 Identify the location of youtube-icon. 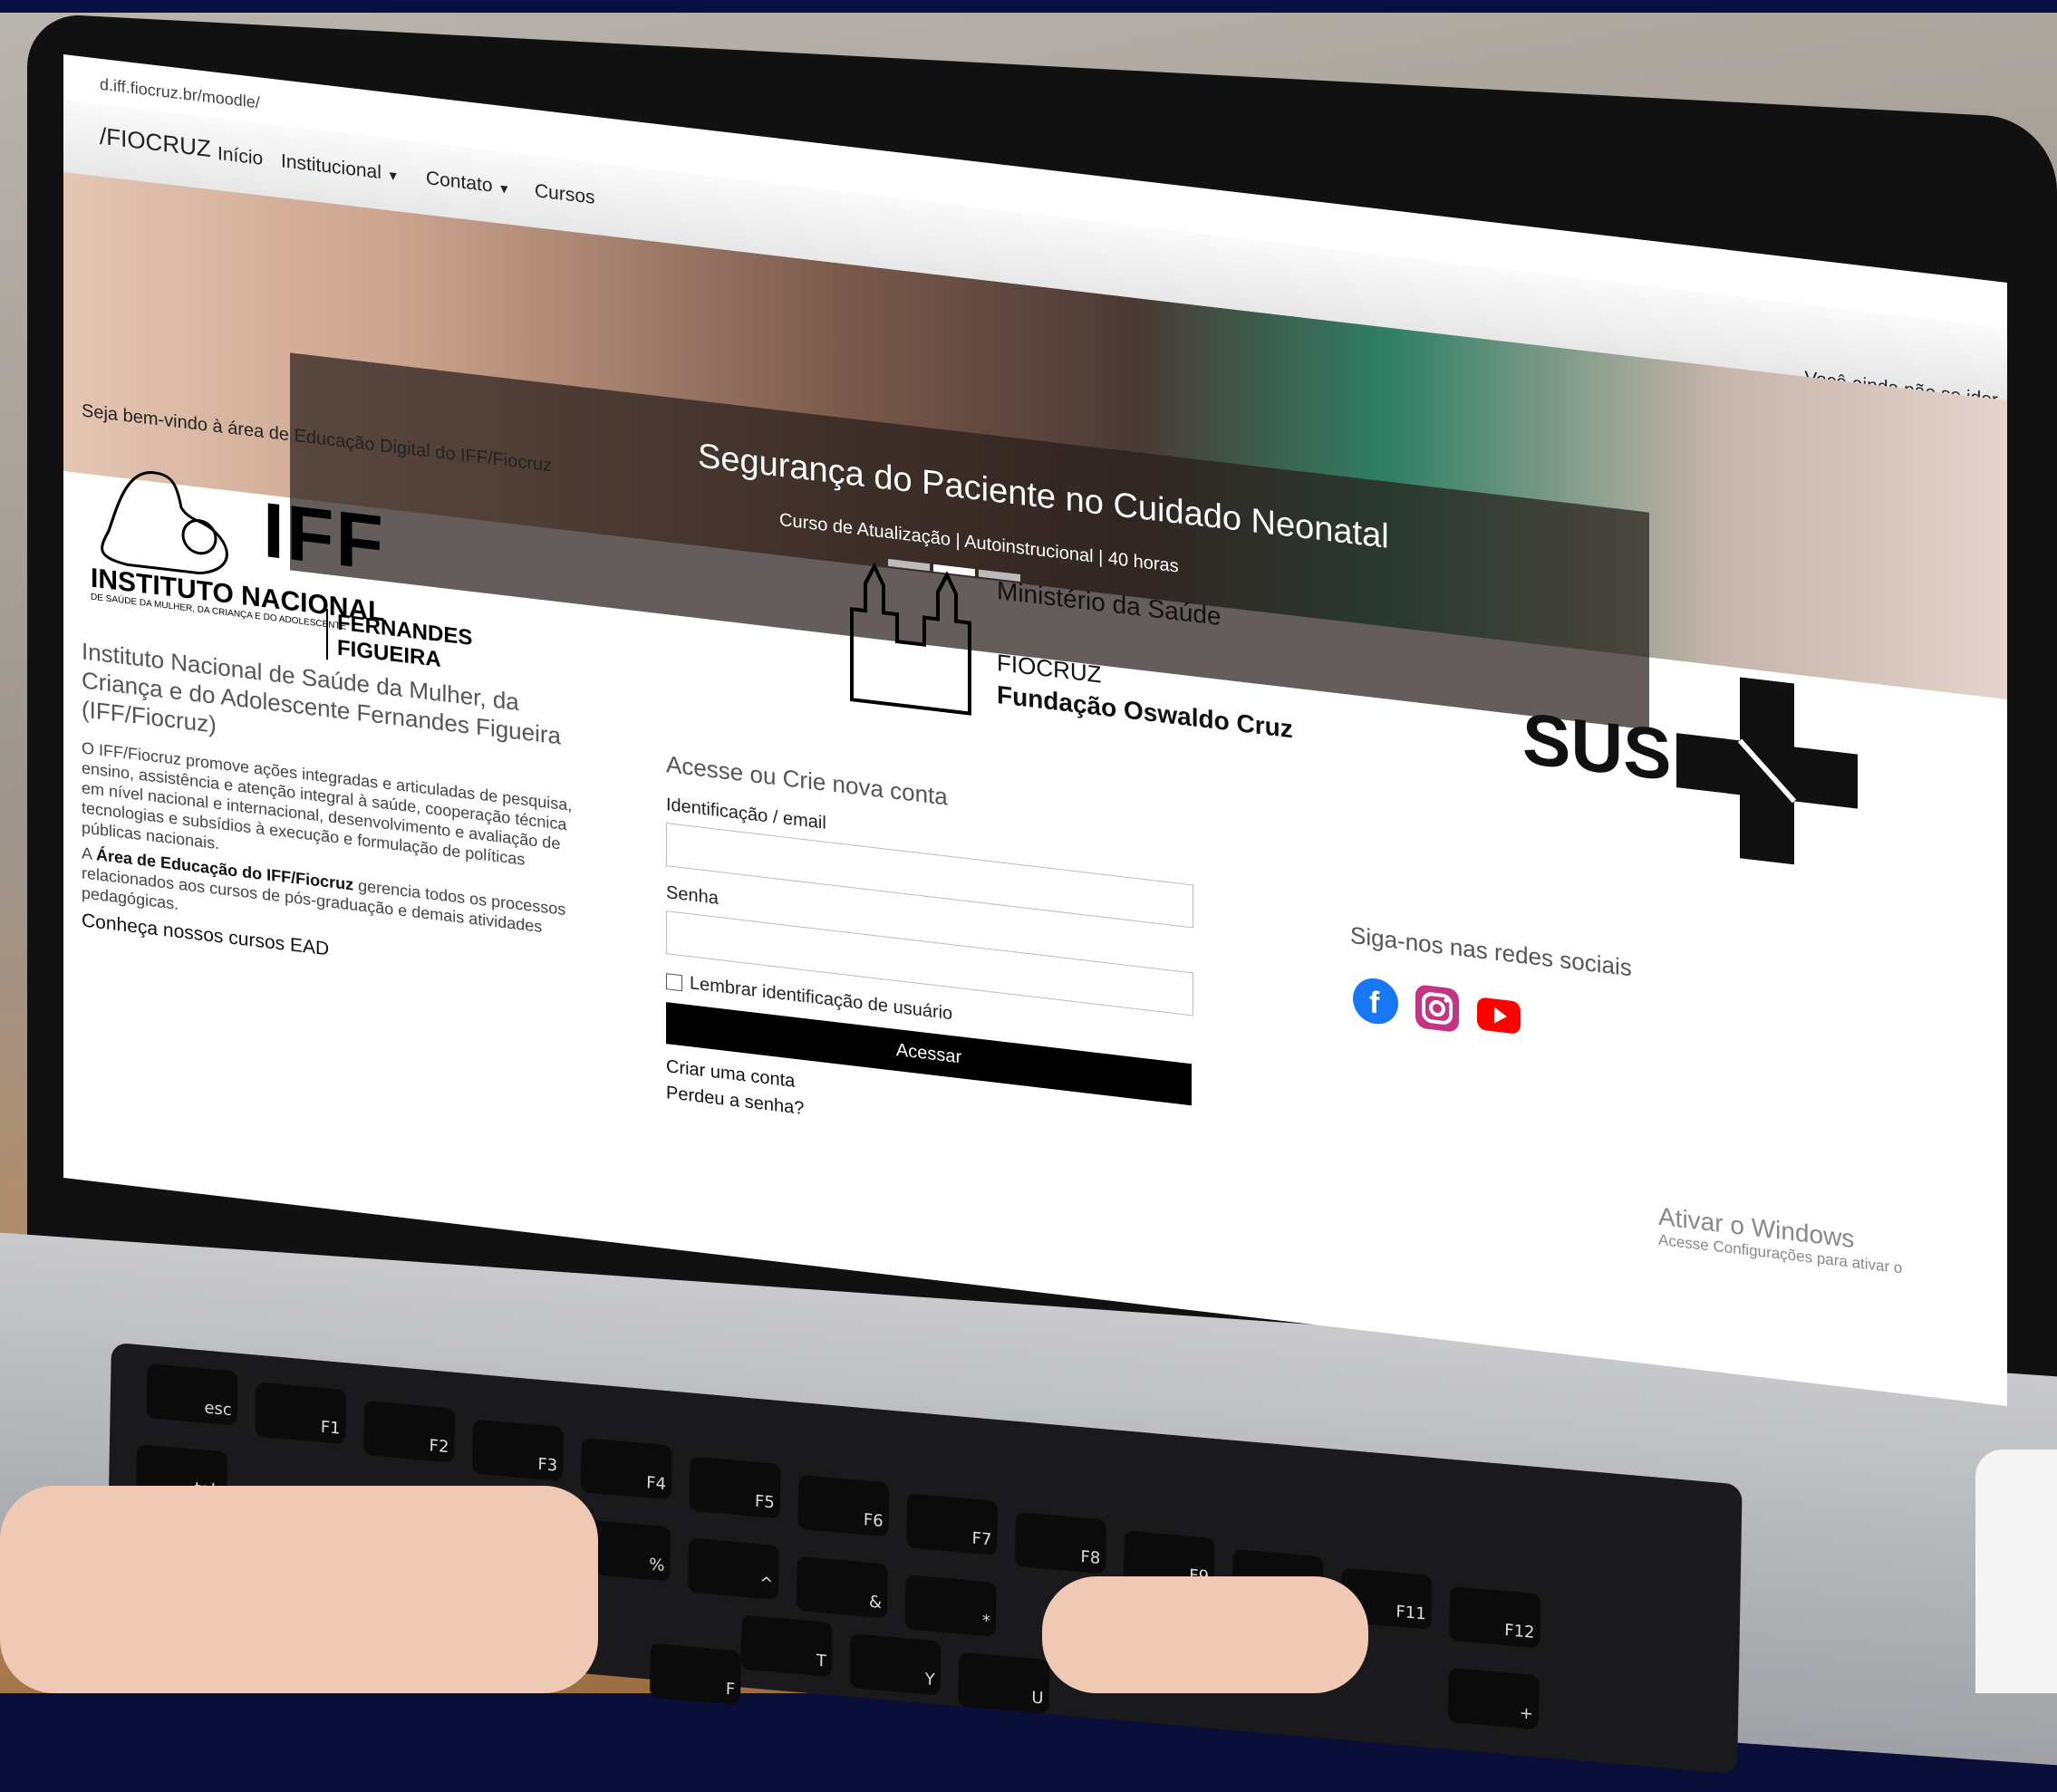
(1498, 1016).